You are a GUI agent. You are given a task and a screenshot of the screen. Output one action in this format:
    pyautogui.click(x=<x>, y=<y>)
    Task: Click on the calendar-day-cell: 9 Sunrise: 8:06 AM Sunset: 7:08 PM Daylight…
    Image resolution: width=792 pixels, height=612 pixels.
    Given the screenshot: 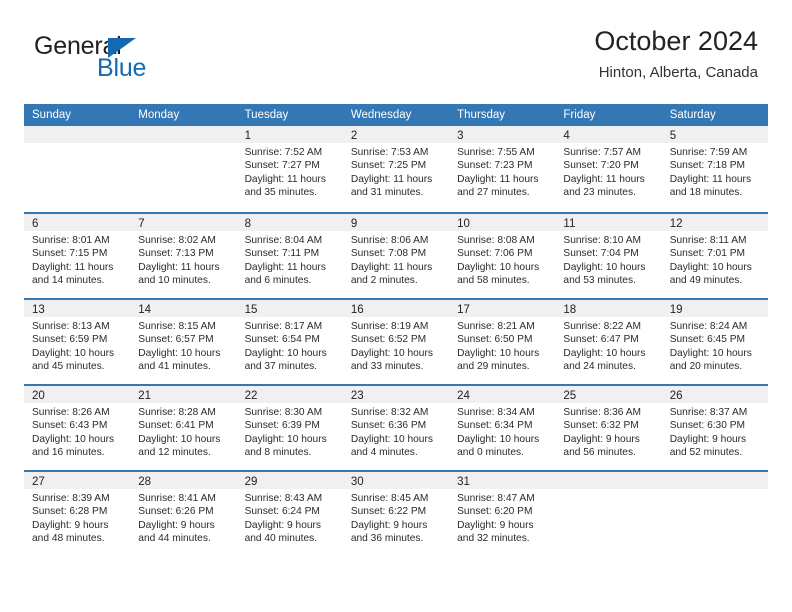 What is the action you would take?
    pyautogui.click(x=396, y=256)
    